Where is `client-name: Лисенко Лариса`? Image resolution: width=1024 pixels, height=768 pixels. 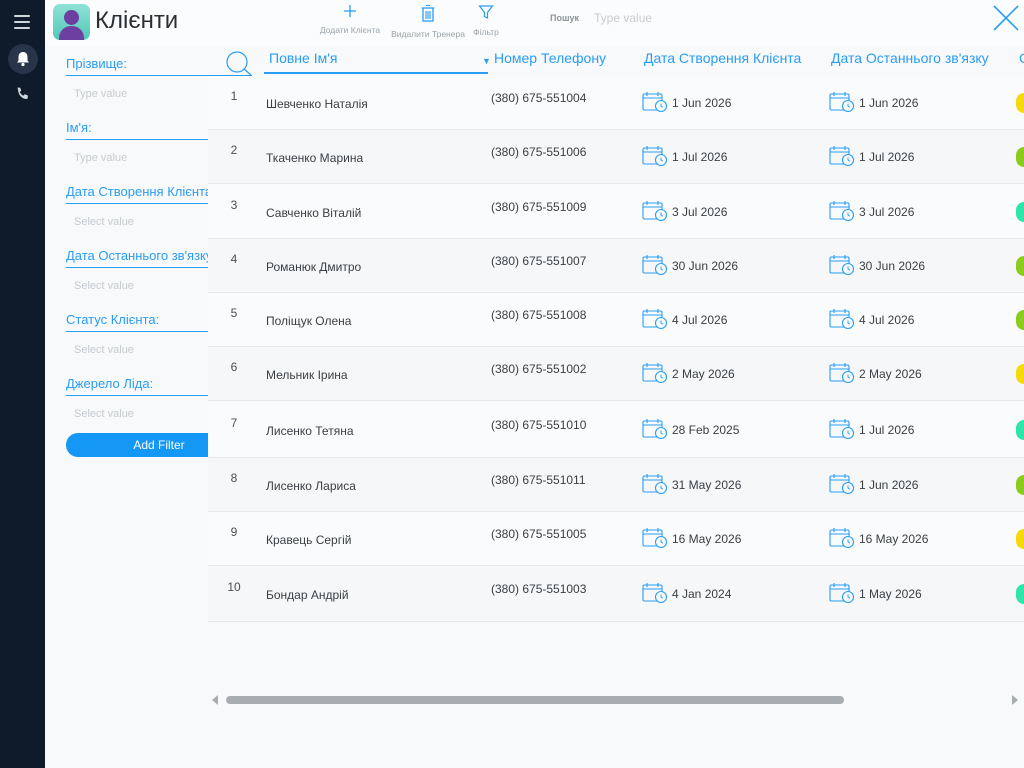 client-name: Лисенко Лариса is located at coordinates (311, 486).